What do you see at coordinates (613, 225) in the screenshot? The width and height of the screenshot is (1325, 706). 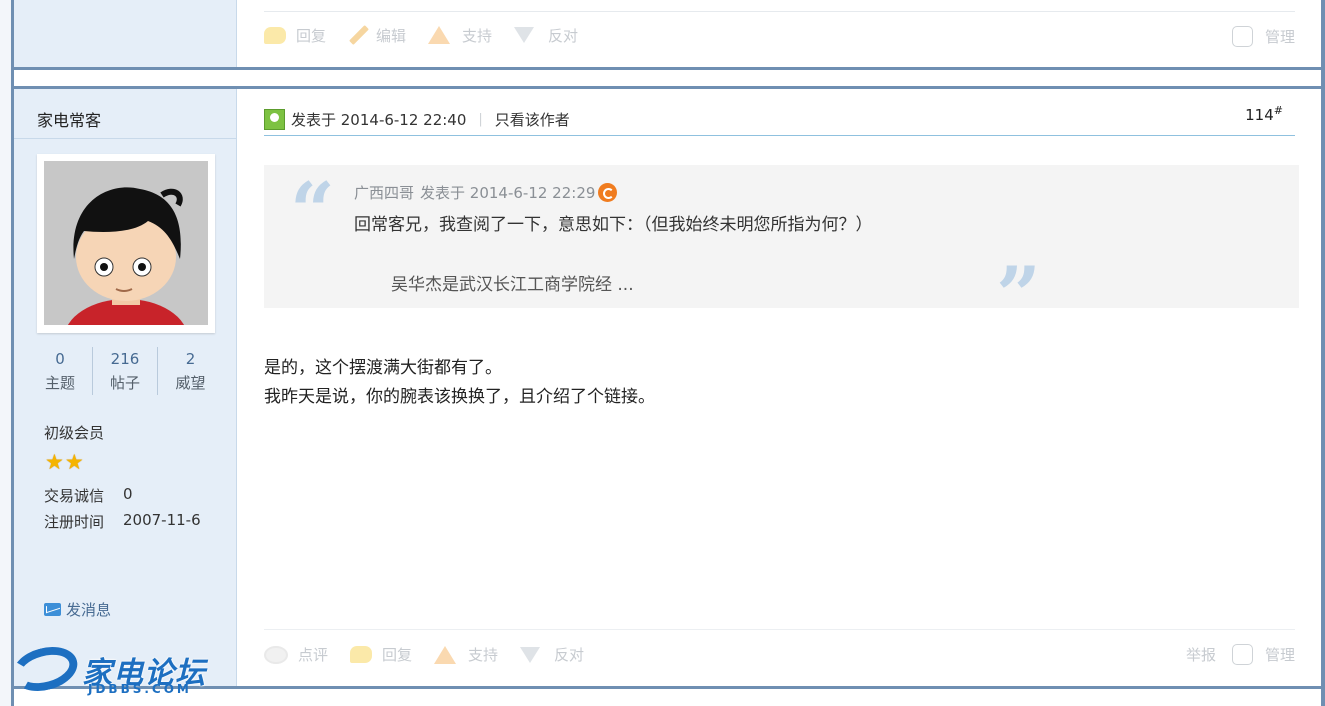 I see `quote-text: 回常客兄，我查阅了一下，意思如下：（但我始终未明您所指为何？）` at bounding box center [613, 225].